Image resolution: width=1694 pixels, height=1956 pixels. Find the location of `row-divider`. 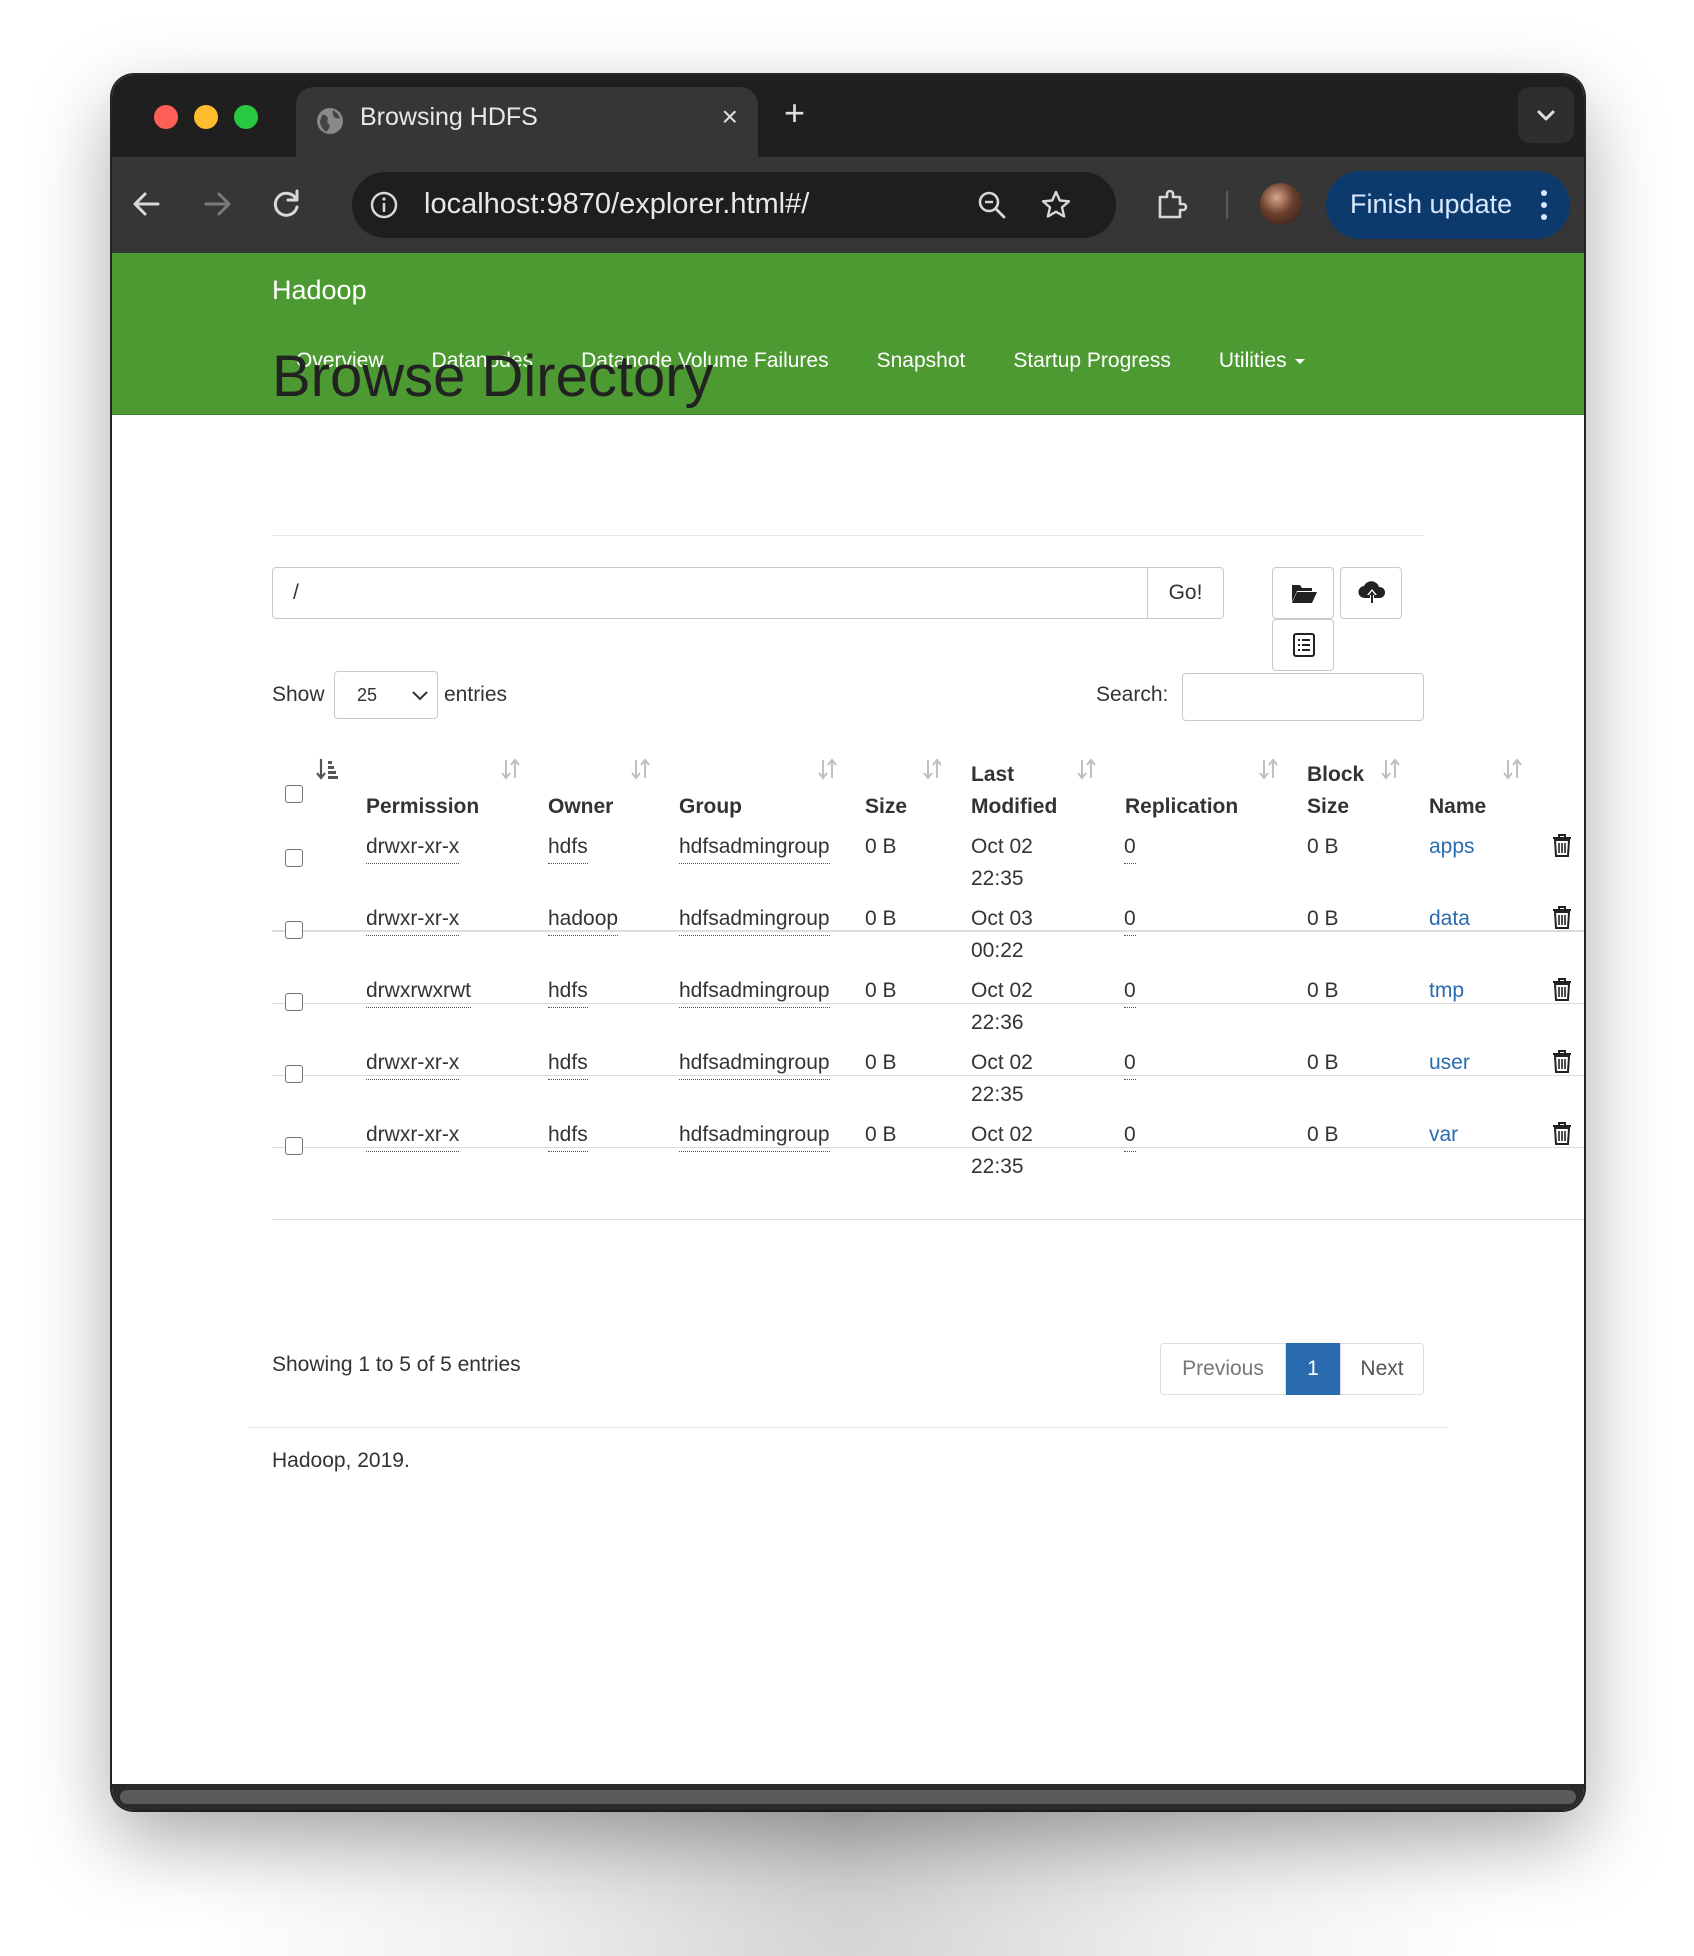

row-divider is located at coordinates (928, 1075).